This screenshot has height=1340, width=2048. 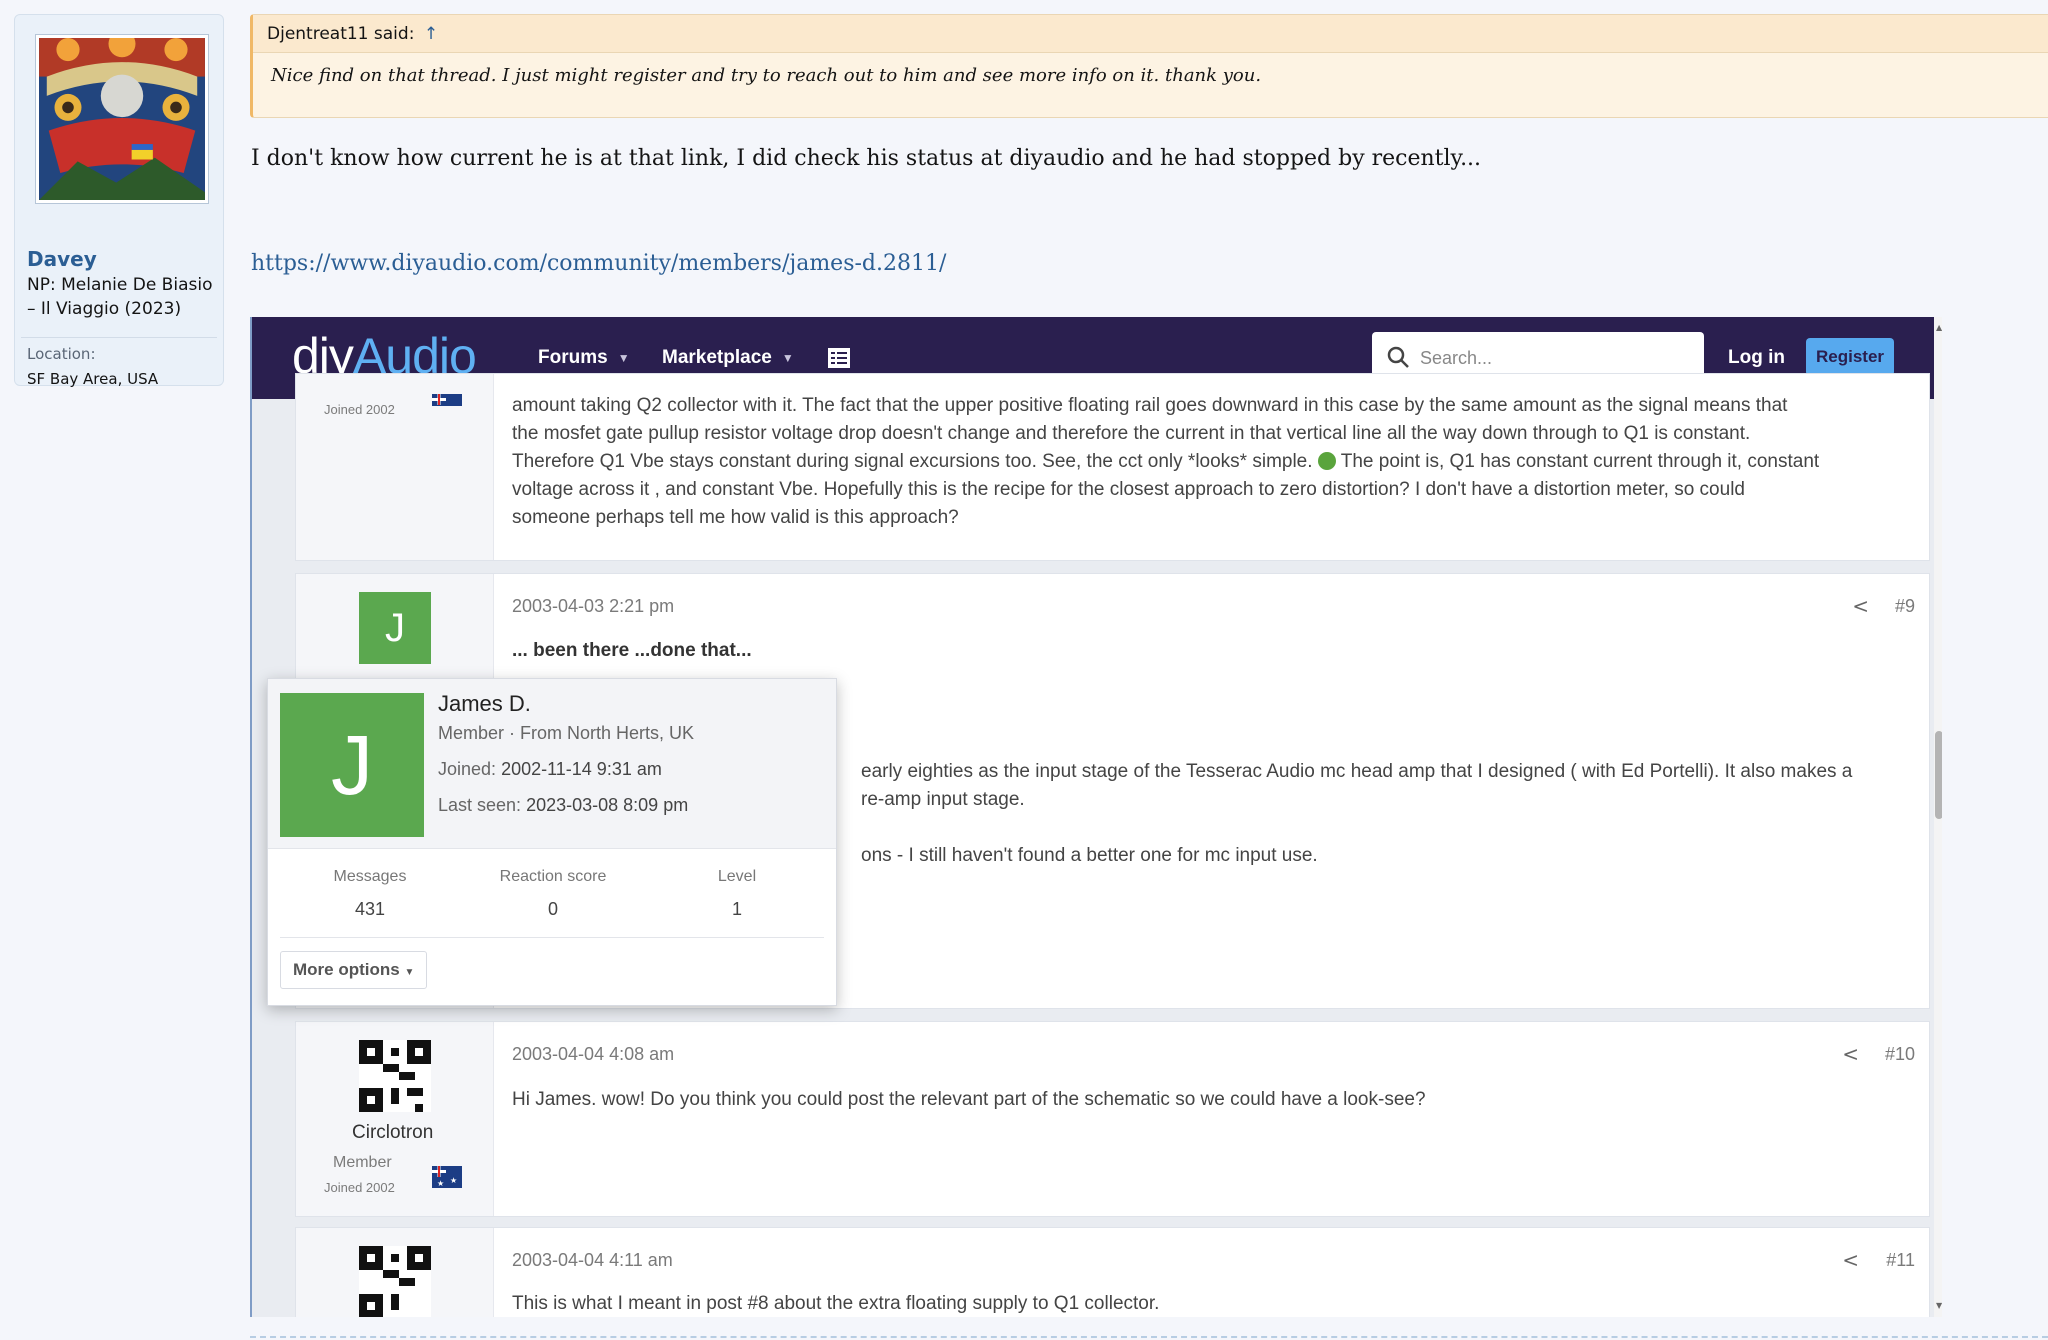 I want to click on post-10-username: Circlotron, so click(x=393, y=1132).